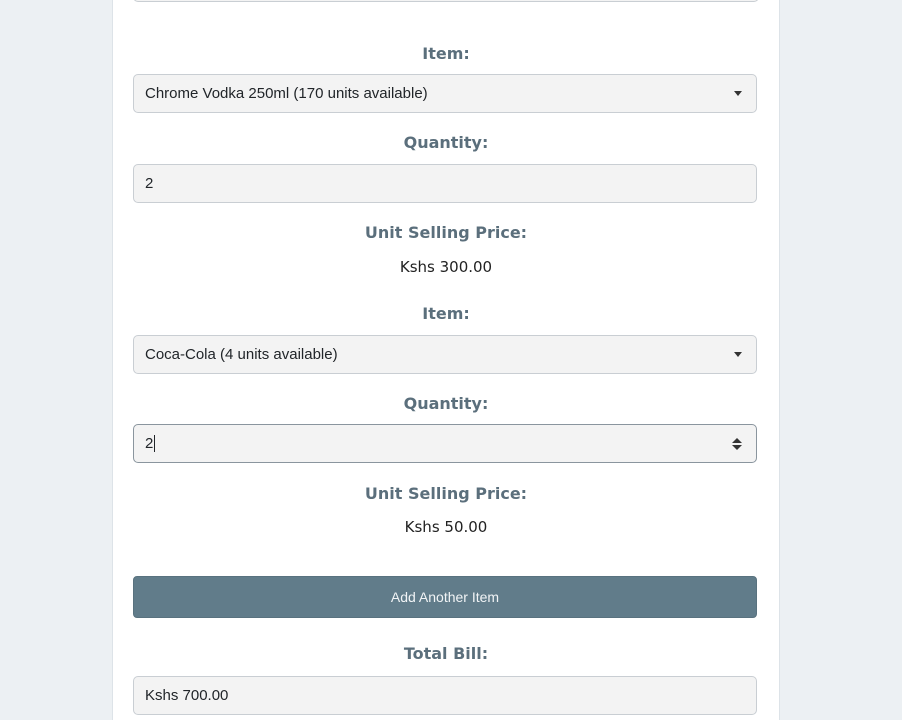 This screenshot has height=720, width=902. I want to click on add-another-item-label: Add Another Item, so click(445, 597).